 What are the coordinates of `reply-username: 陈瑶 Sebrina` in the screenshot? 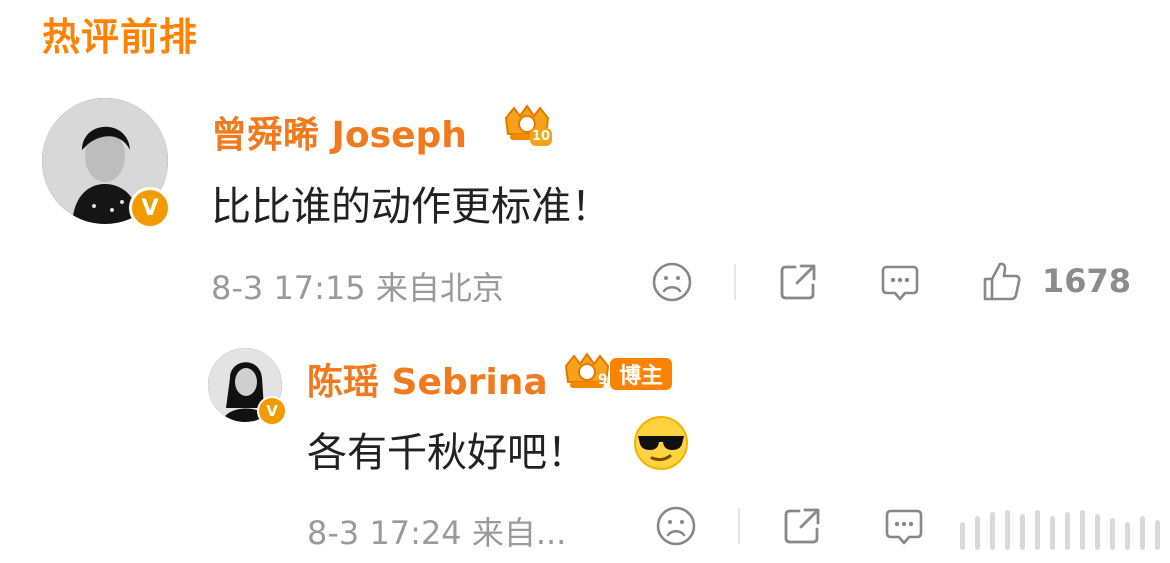 It's located at (427, 379).